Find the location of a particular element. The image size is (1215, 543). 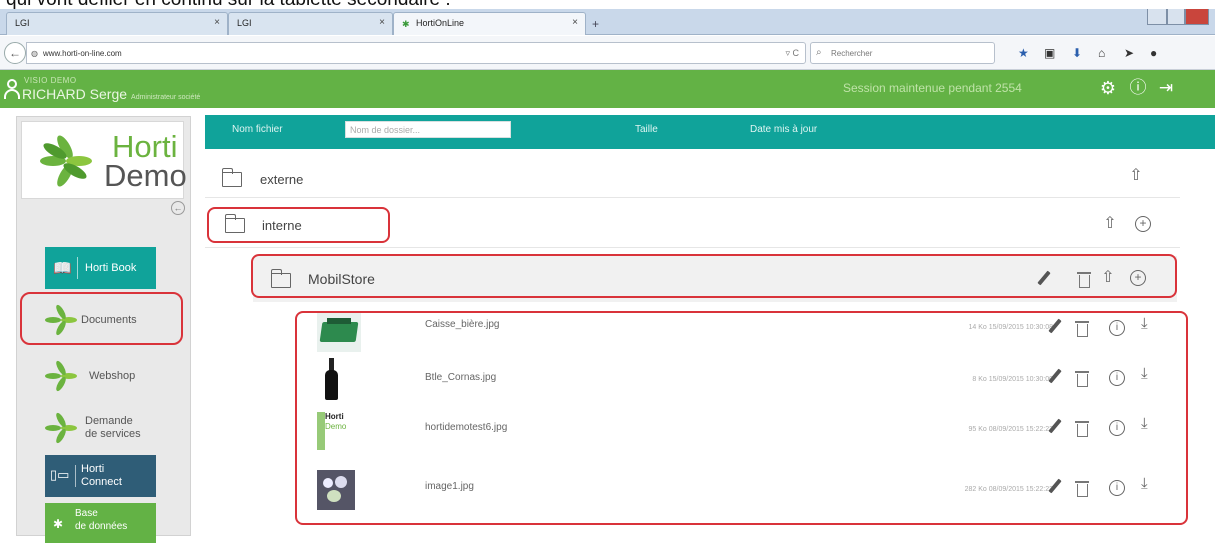

reload-icon: ▿ C is located at coordinates (792, 53).